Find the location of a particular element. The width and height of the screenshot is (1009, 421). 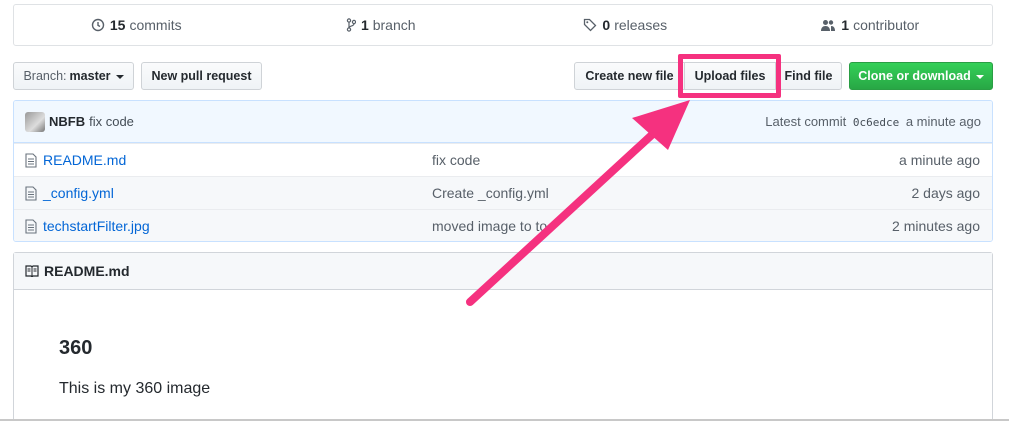

releases-stat: 0 releases is located at coordinates (625, 25).